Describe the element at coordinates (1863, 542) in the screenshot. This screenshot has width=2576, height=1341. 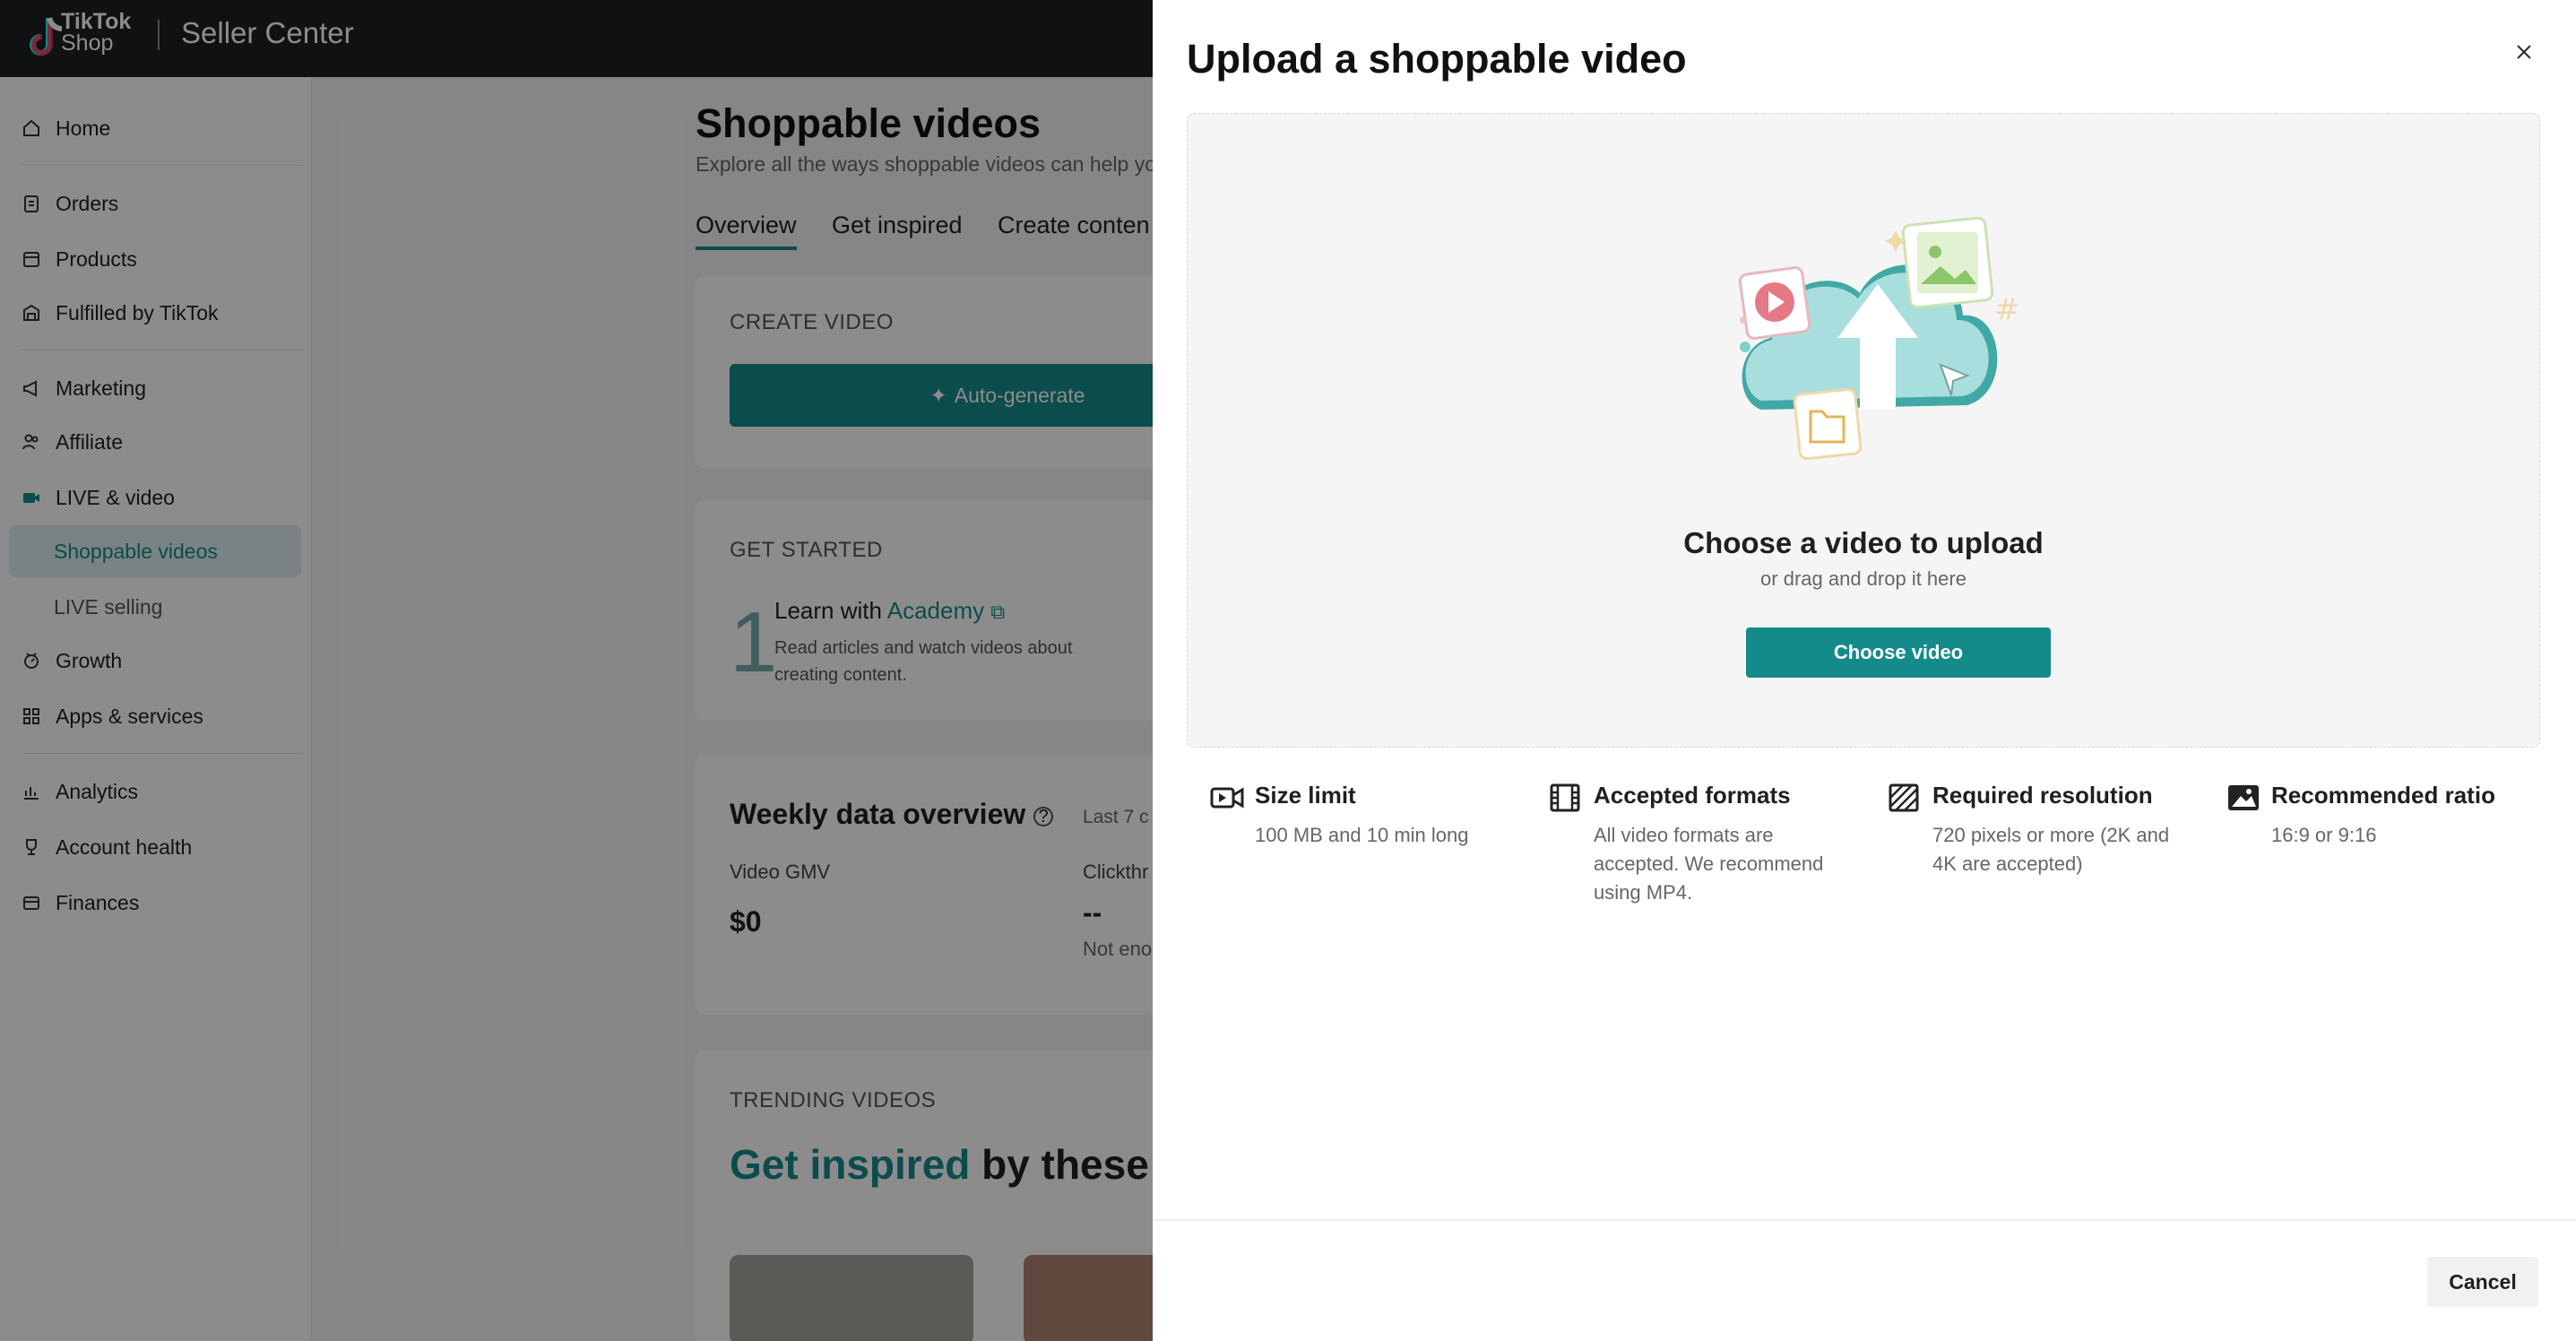
I see `dropzone-title: Choose a video to upload` at that location.